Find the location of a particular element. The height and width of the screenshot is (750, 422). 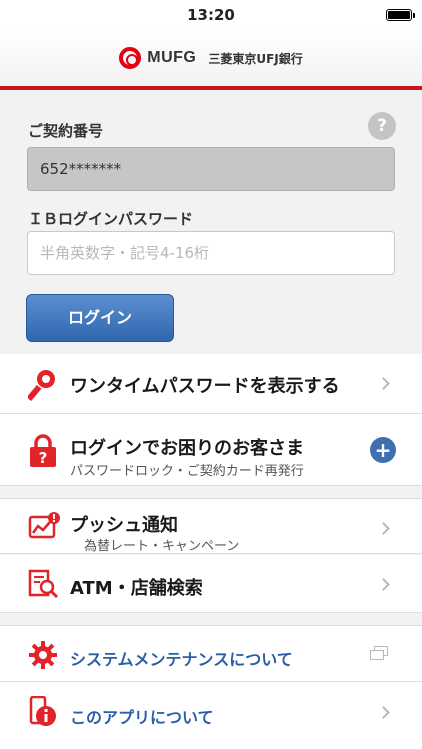

login-button: ログイン is located at coordinates (100, 318).